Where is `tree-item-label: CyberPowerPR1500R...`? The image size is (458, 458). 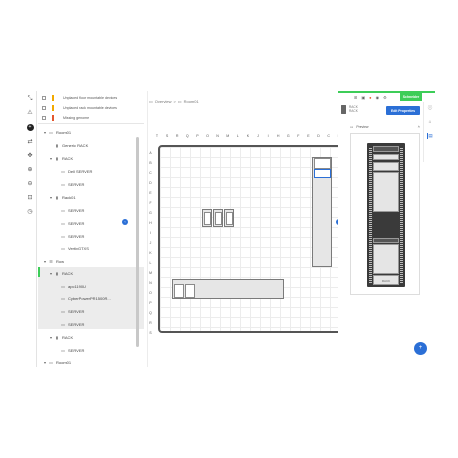 tree-item-label: CyberPowerPR1500R... is located at coordinates (89, 298).